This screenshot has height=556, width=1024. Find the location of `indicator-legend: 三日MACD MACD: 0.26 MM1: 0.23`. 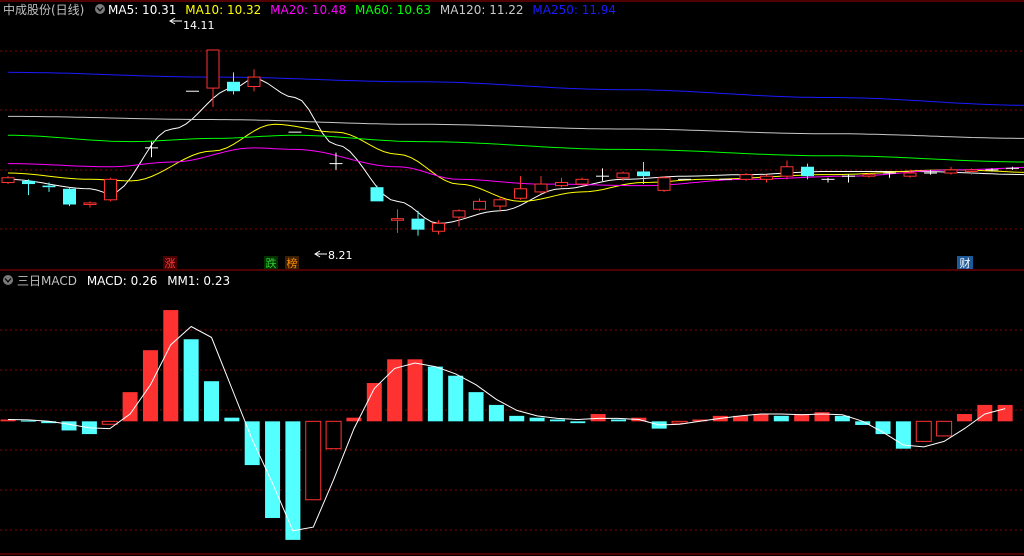

indicator-legend: 三日MACD MACD: 0.26 MM1: 0.23 is located at coordinates (123, 281).